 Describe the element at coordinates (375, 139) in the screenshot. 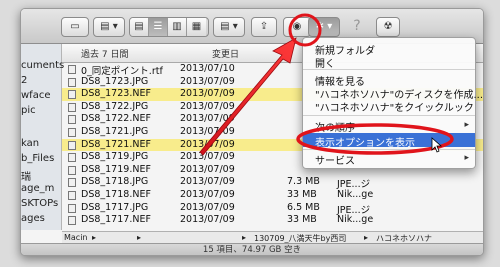

I see `menu-highlight-ellipse` at that location.